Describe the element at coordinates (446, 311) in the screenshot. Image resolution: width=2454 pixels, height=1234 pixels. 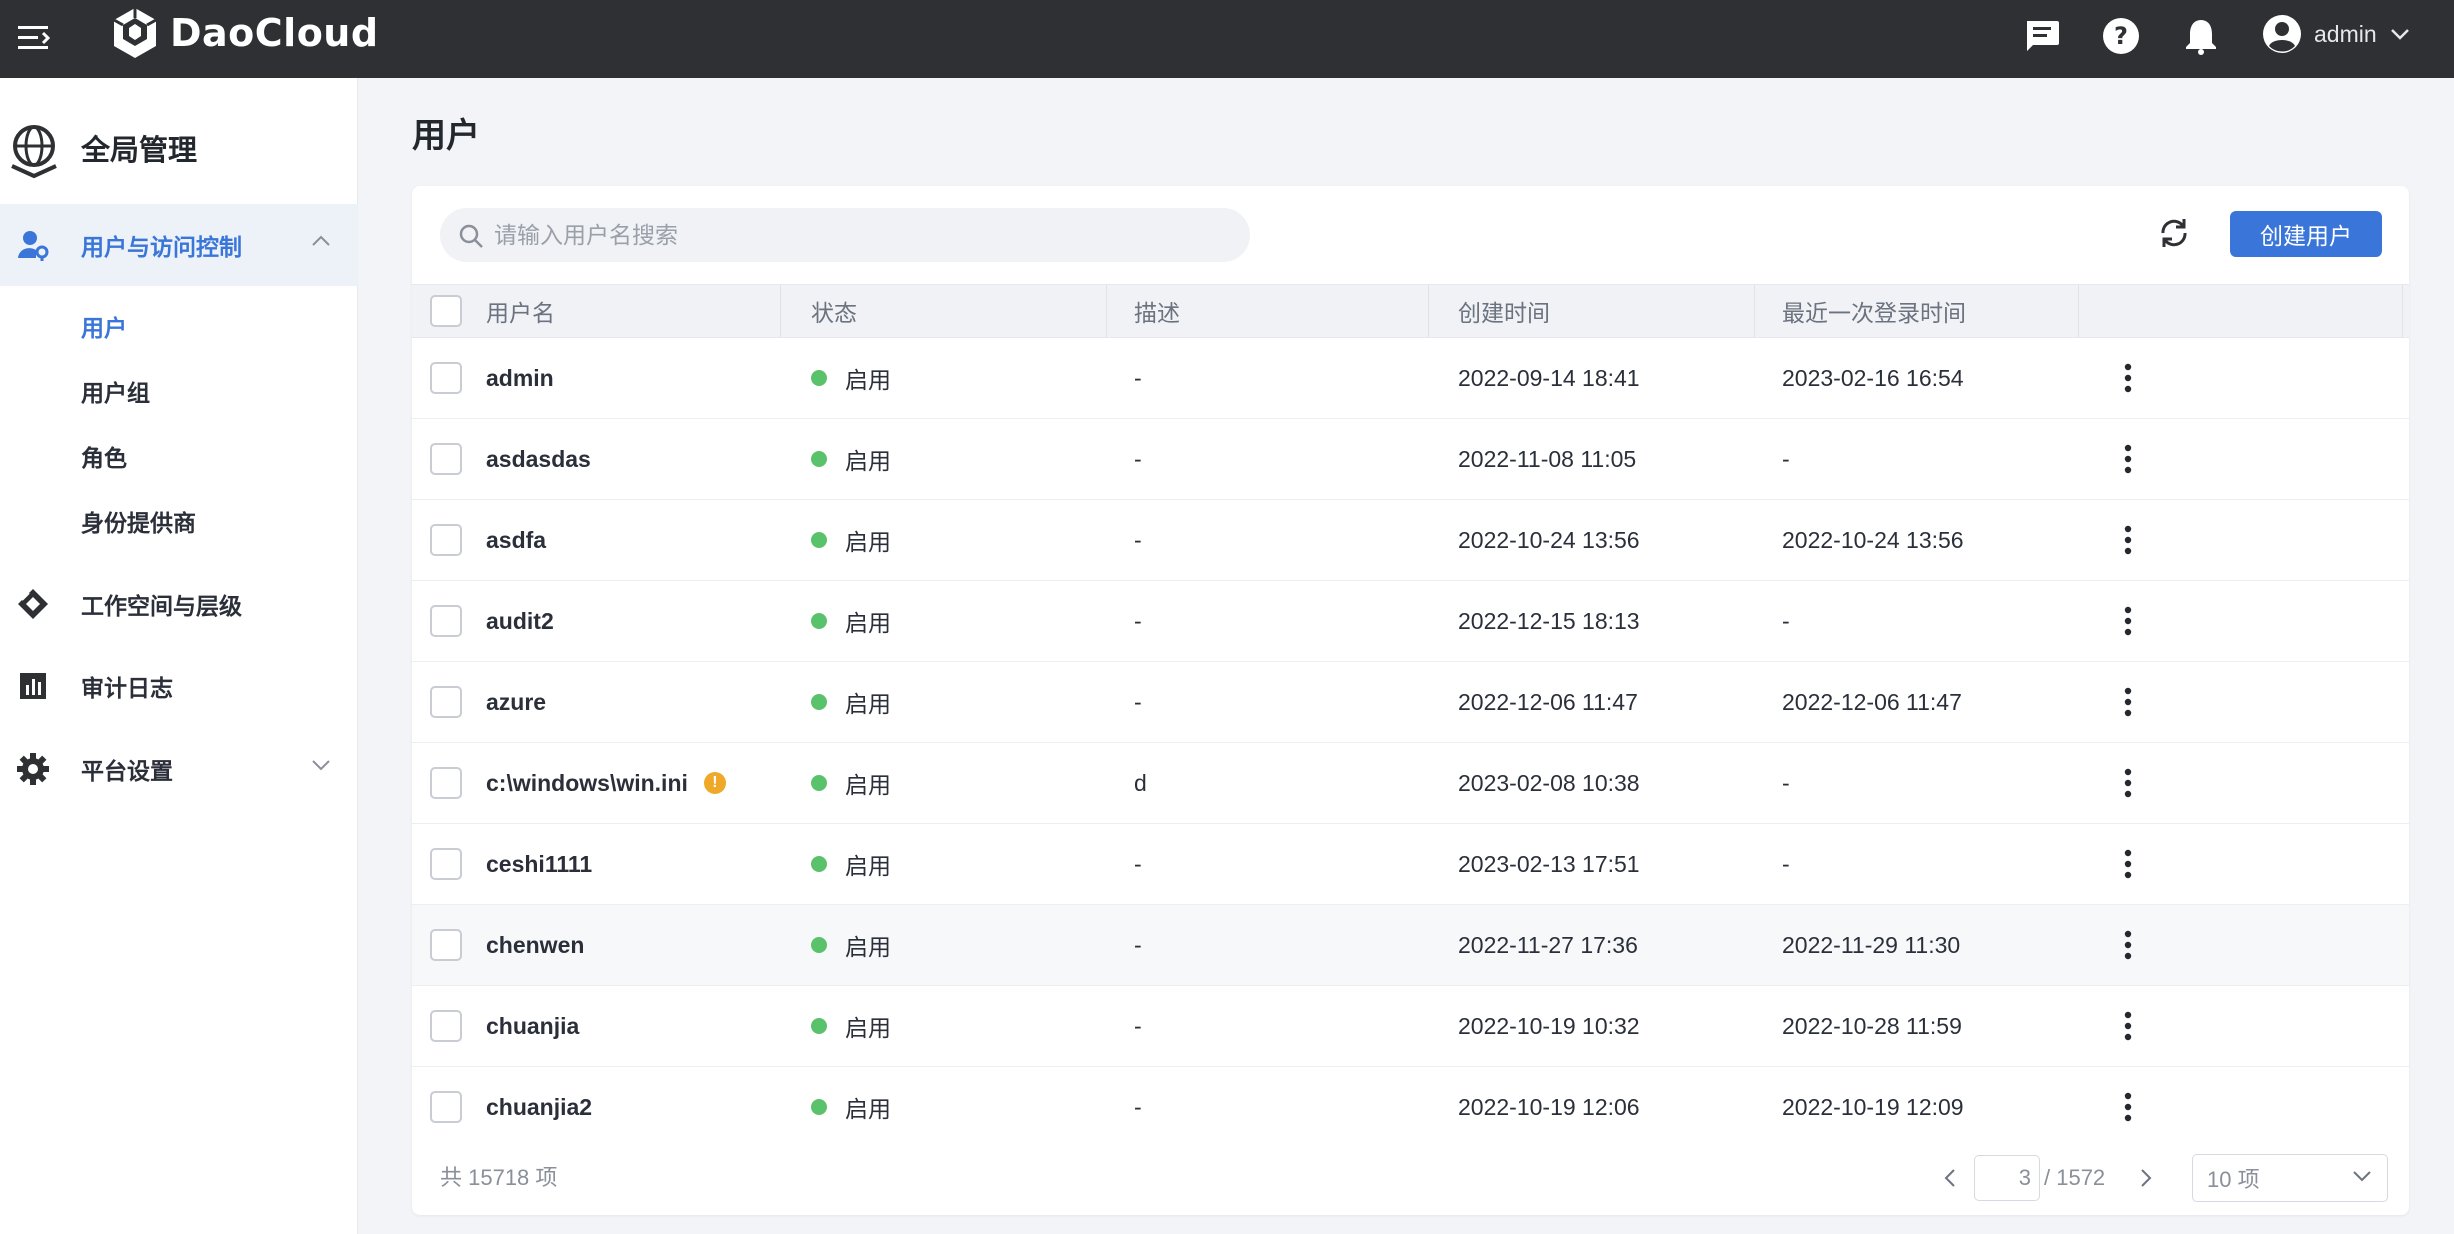
I see `select-all-checkbox` at that location.